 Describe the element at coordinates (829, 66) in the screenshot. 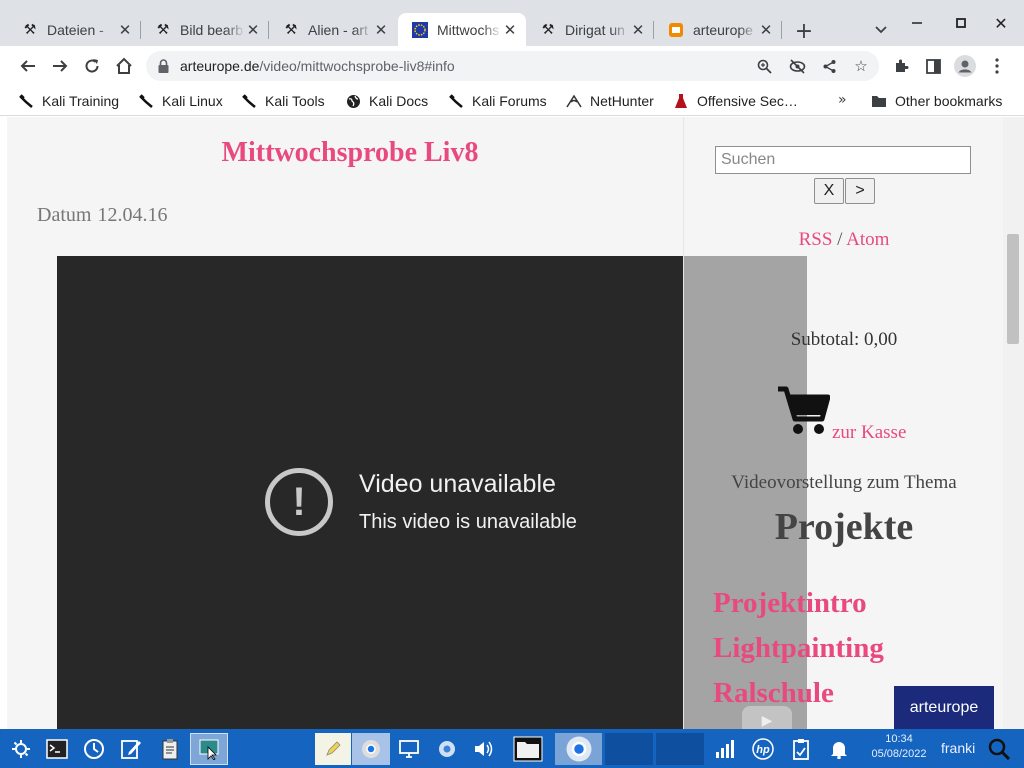

I see `share-icon` at that location.